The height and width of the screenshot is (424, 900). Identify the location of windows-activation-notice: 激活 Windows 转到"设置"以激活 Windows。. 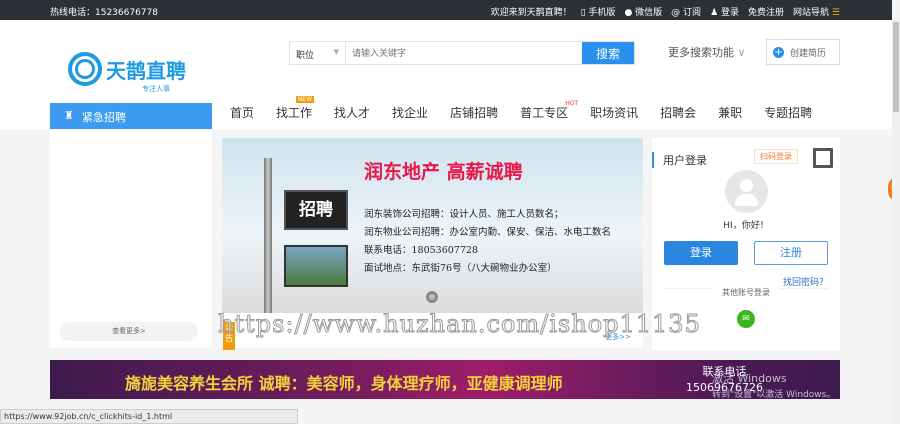
(774, 386).